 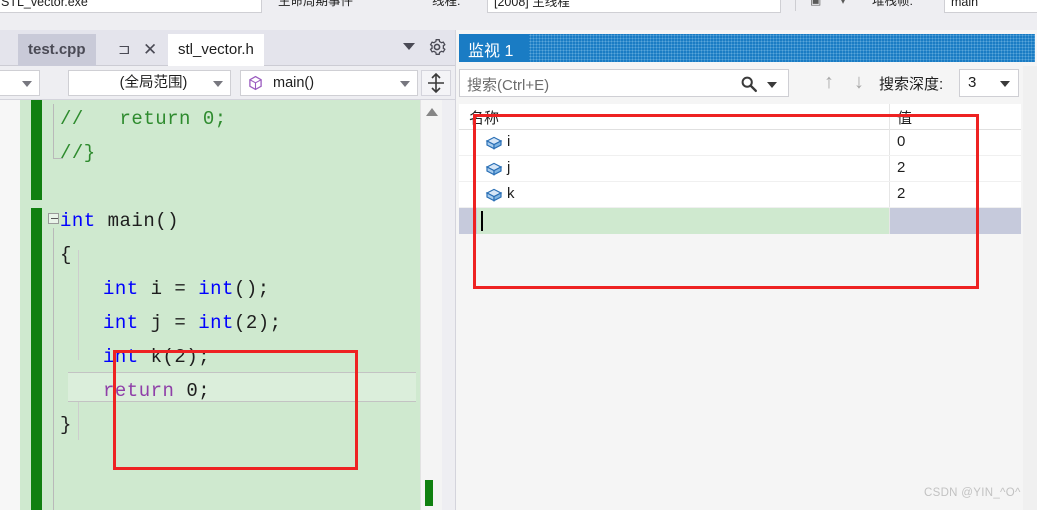 I want to click on pin-icon: ⊐, so click(x=124, y=50).